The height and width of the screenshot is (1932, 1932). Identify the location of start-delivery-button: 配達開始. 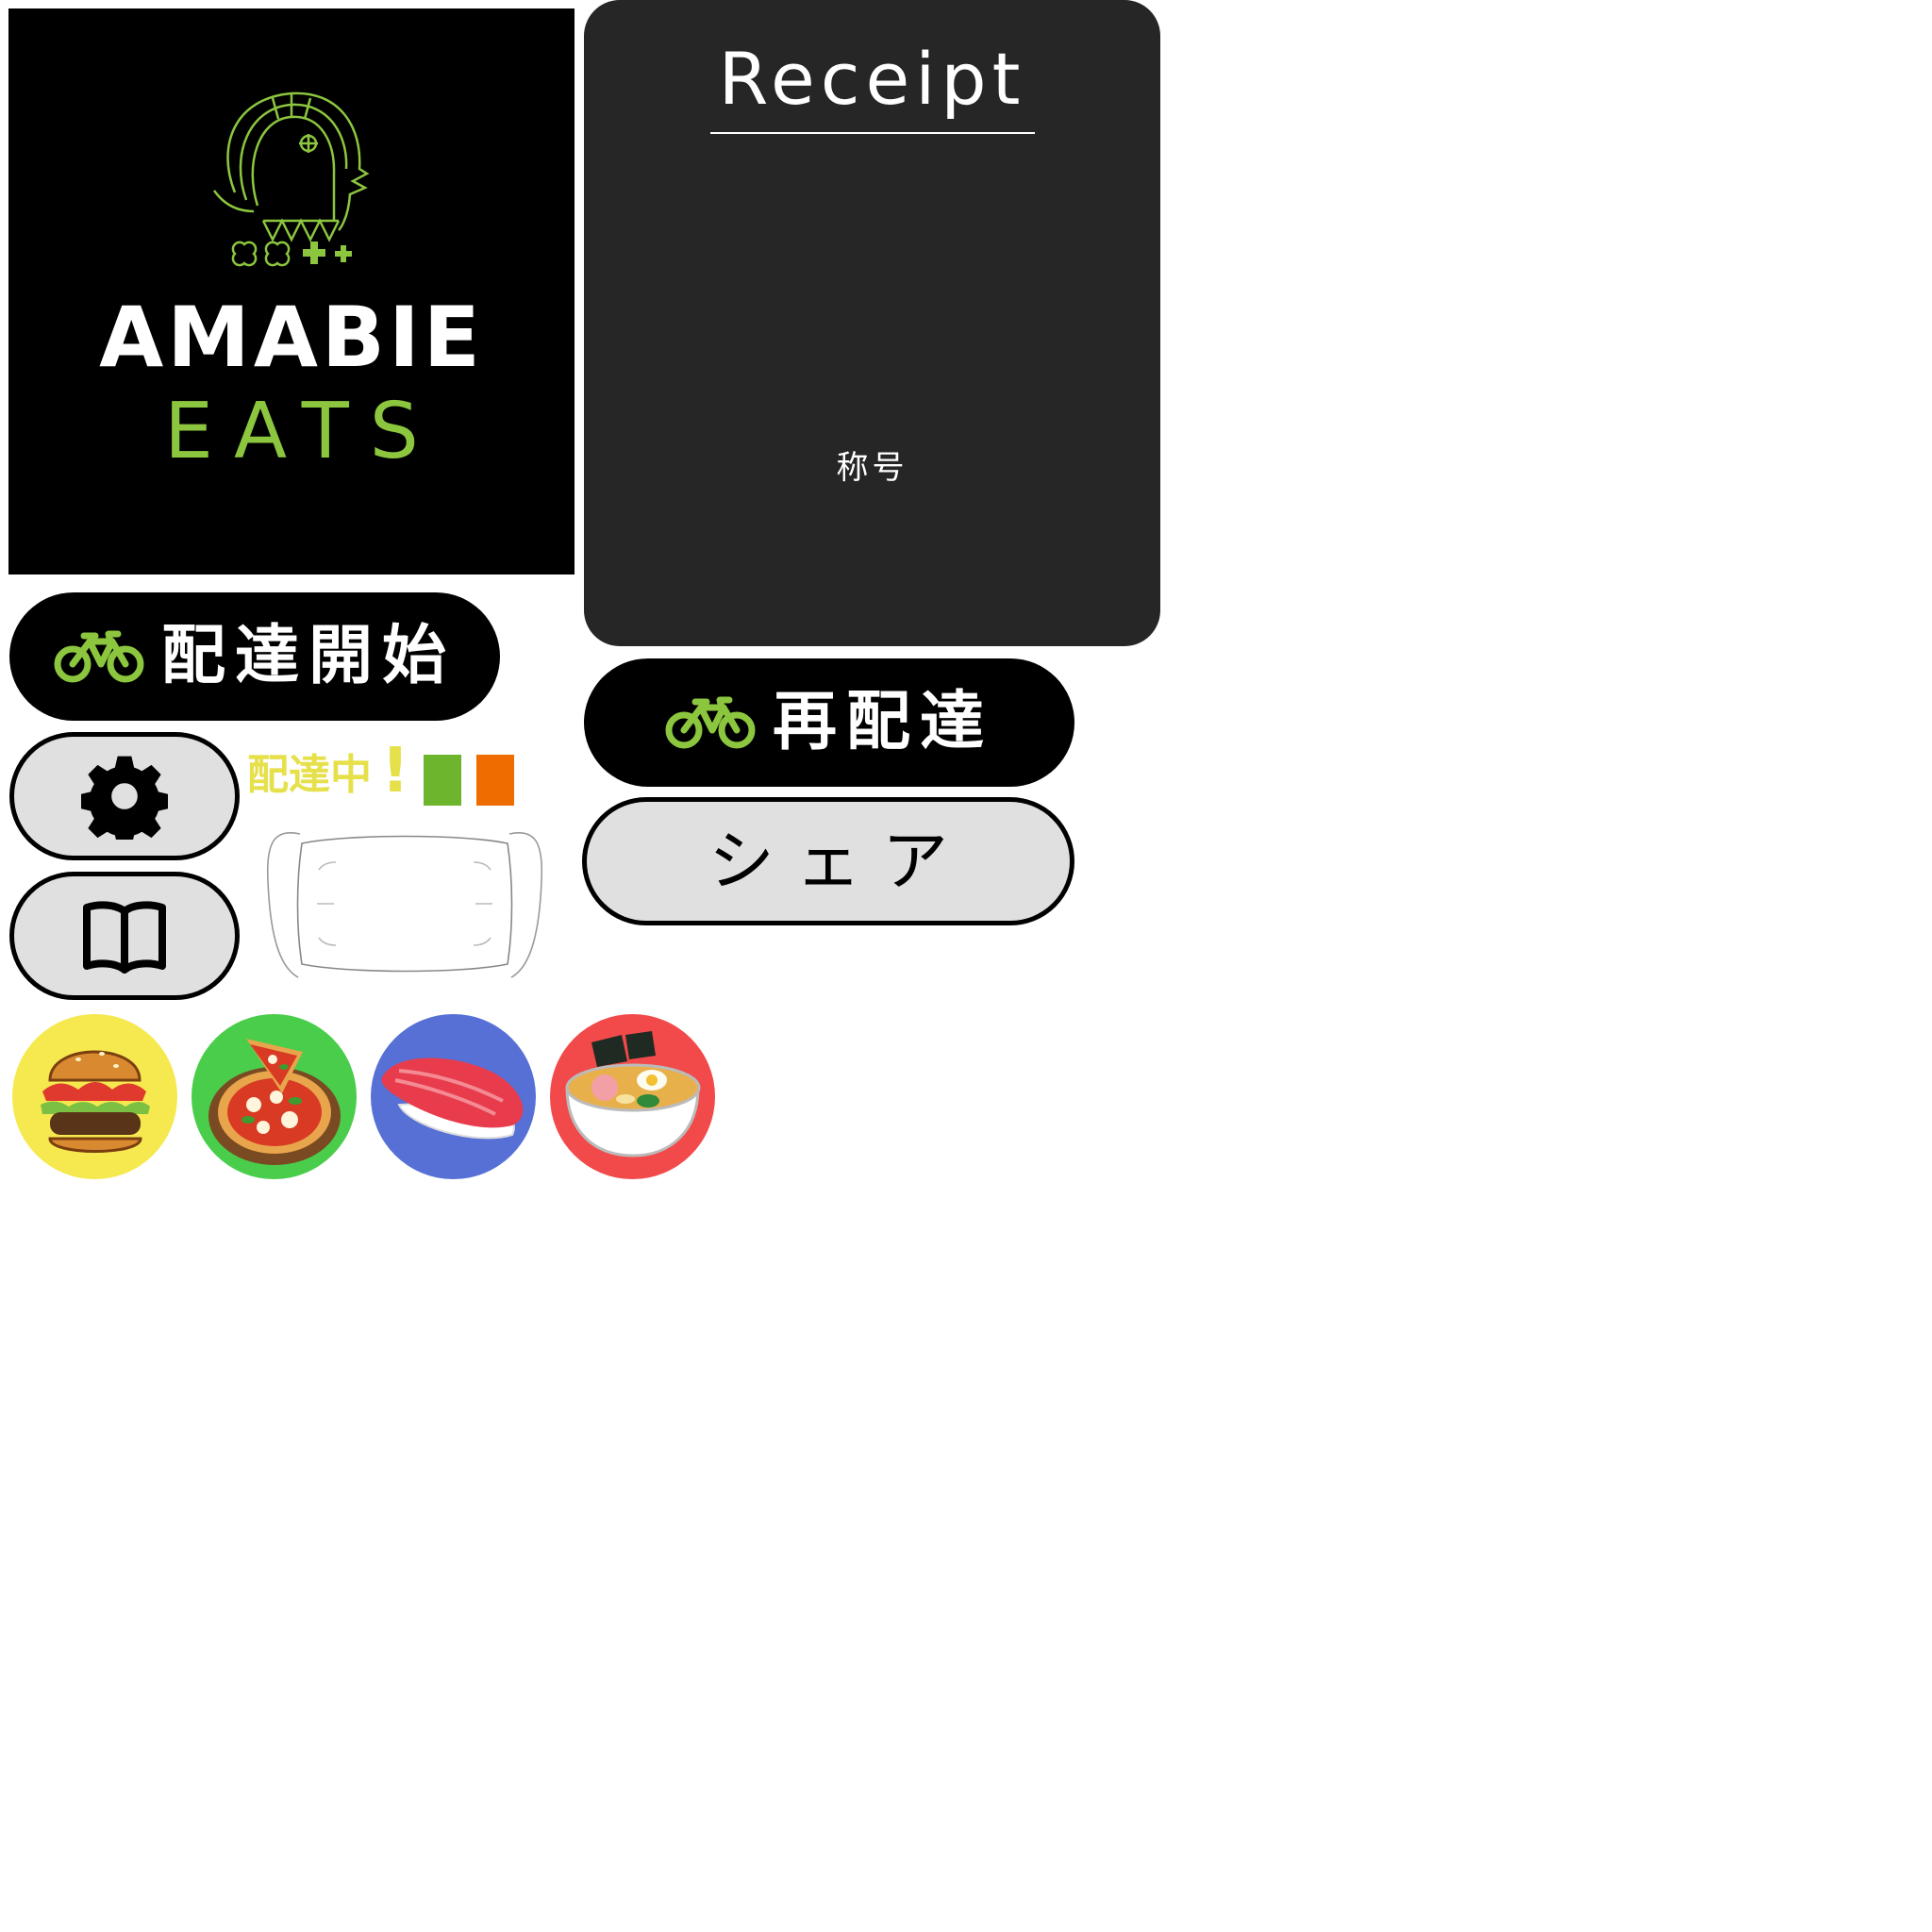
(255, 656).